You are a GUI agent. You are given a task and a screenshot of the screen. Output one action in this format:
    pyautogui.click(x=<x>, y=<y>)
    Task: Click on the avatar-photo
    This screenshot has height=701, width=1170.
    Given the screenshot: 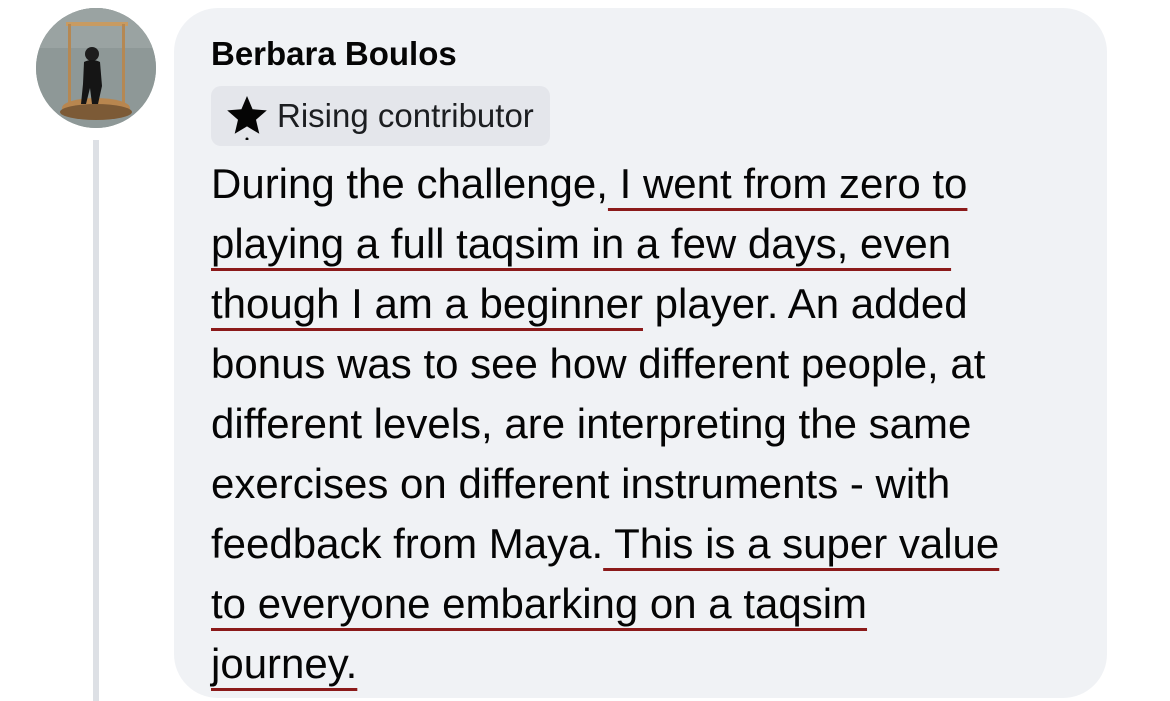 What is the action you would take?
    pyautogui.click(x=96, y=68)
    